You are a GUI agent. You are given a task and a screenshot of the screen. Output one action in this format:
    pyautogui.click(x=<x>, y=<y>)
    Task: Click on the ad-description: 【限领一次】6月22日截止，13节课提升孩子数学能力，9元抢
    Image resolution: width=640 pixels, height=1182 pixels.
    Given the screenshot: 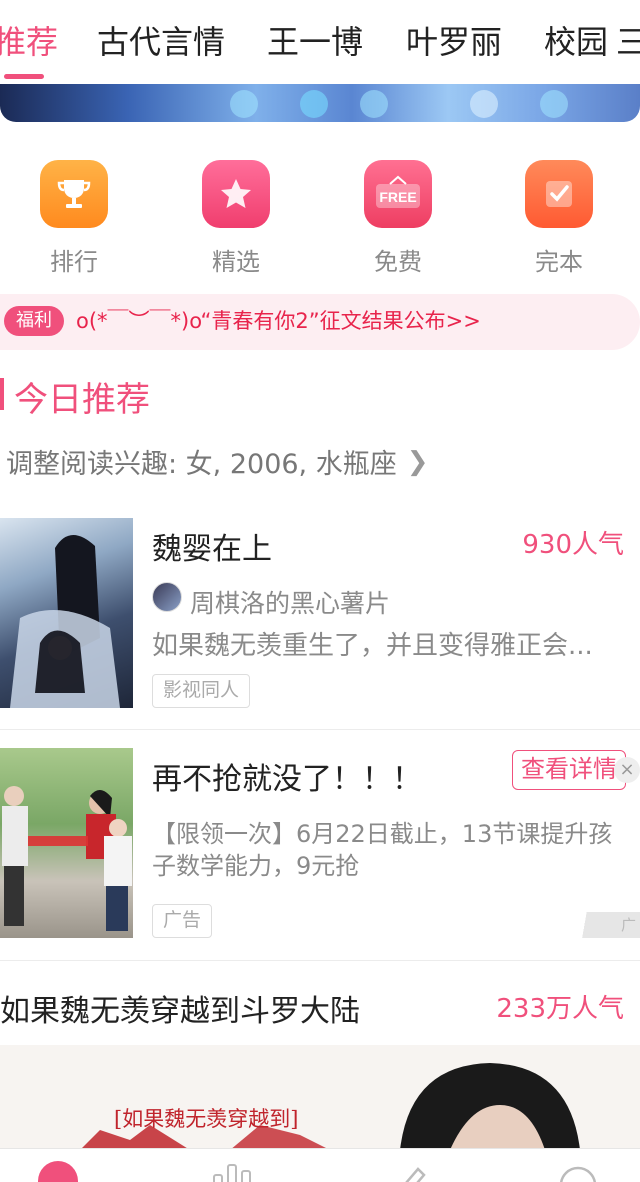 What is the action you would take?
    pyautogui.click(x=382, y=850)
    